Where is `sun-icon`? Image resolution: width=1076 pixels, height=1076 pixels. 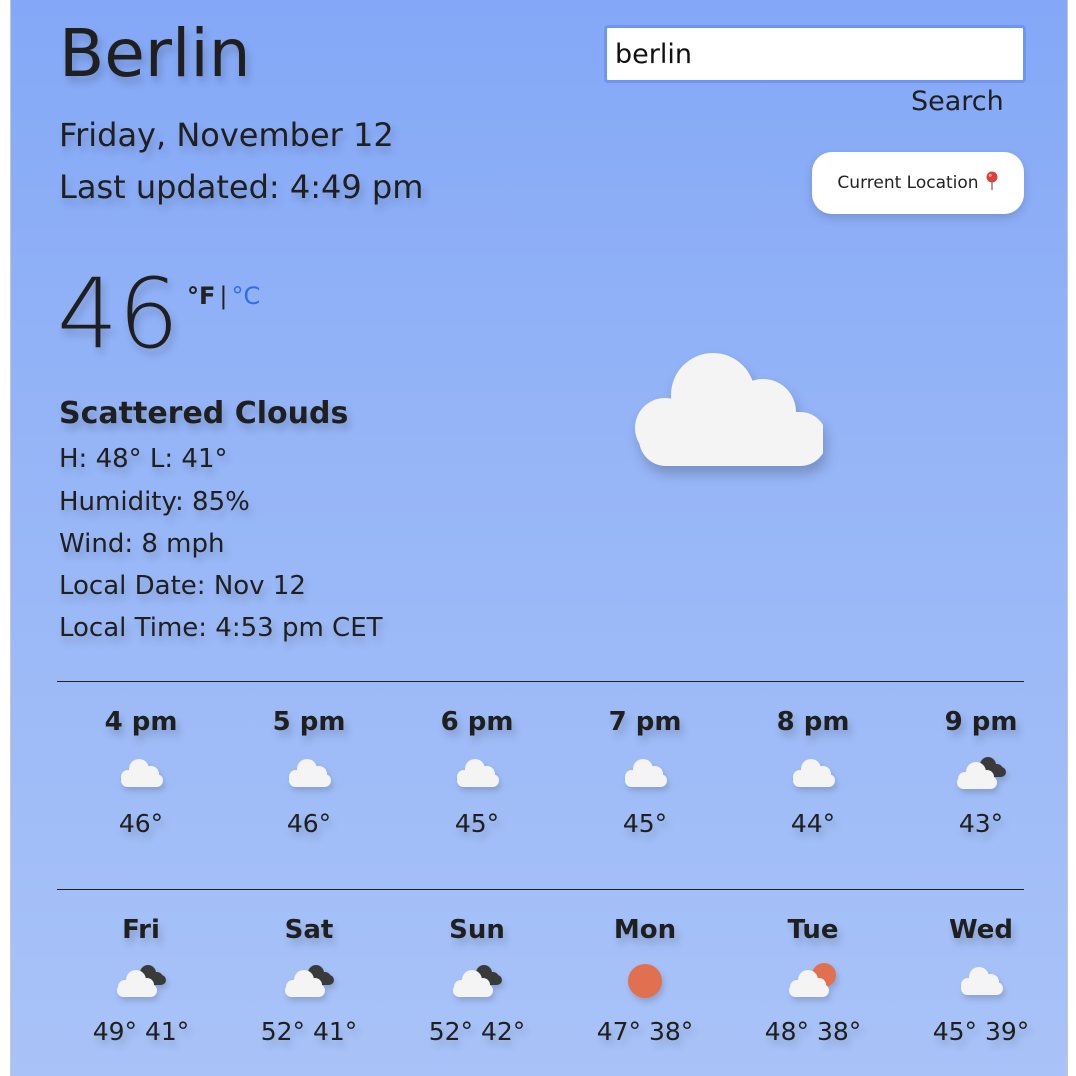 sun-icon is located at coordinates (645, 981).